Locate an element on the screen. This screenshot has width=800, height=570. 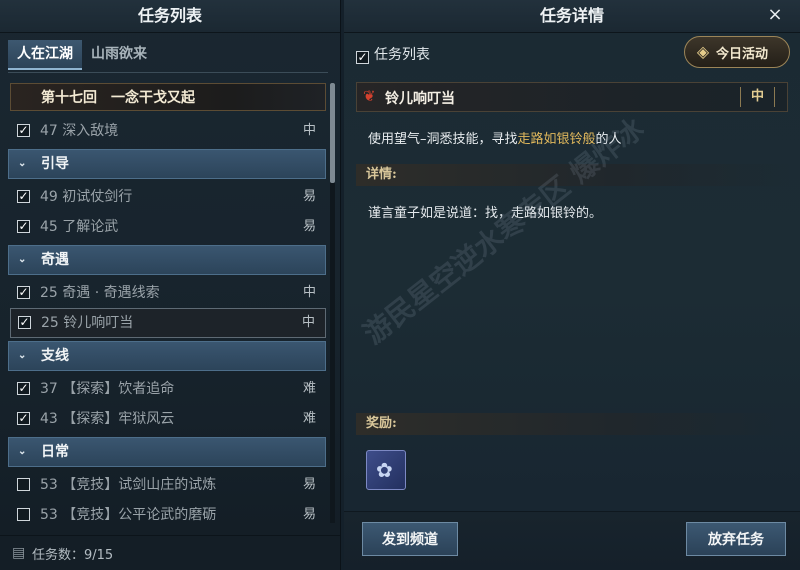
quest-level: 43 is located at coordinates (49, 419).